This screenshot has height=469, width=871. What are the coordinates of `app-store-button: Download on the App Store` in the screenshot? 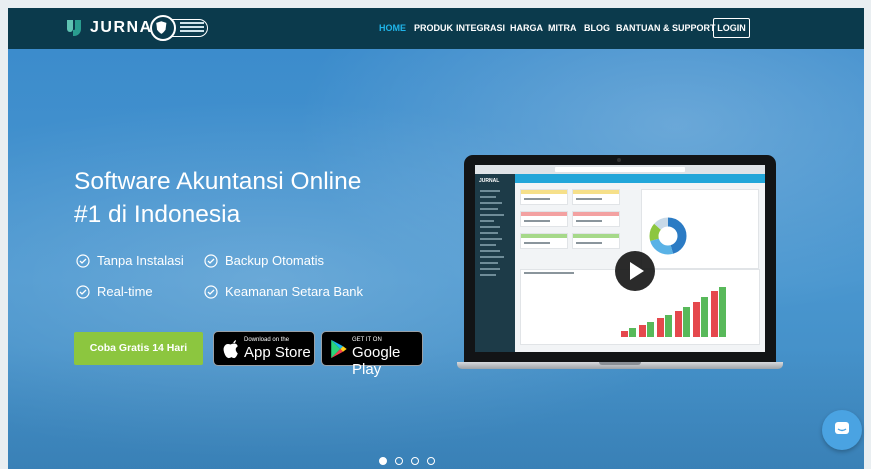 It's located at (264, 348).